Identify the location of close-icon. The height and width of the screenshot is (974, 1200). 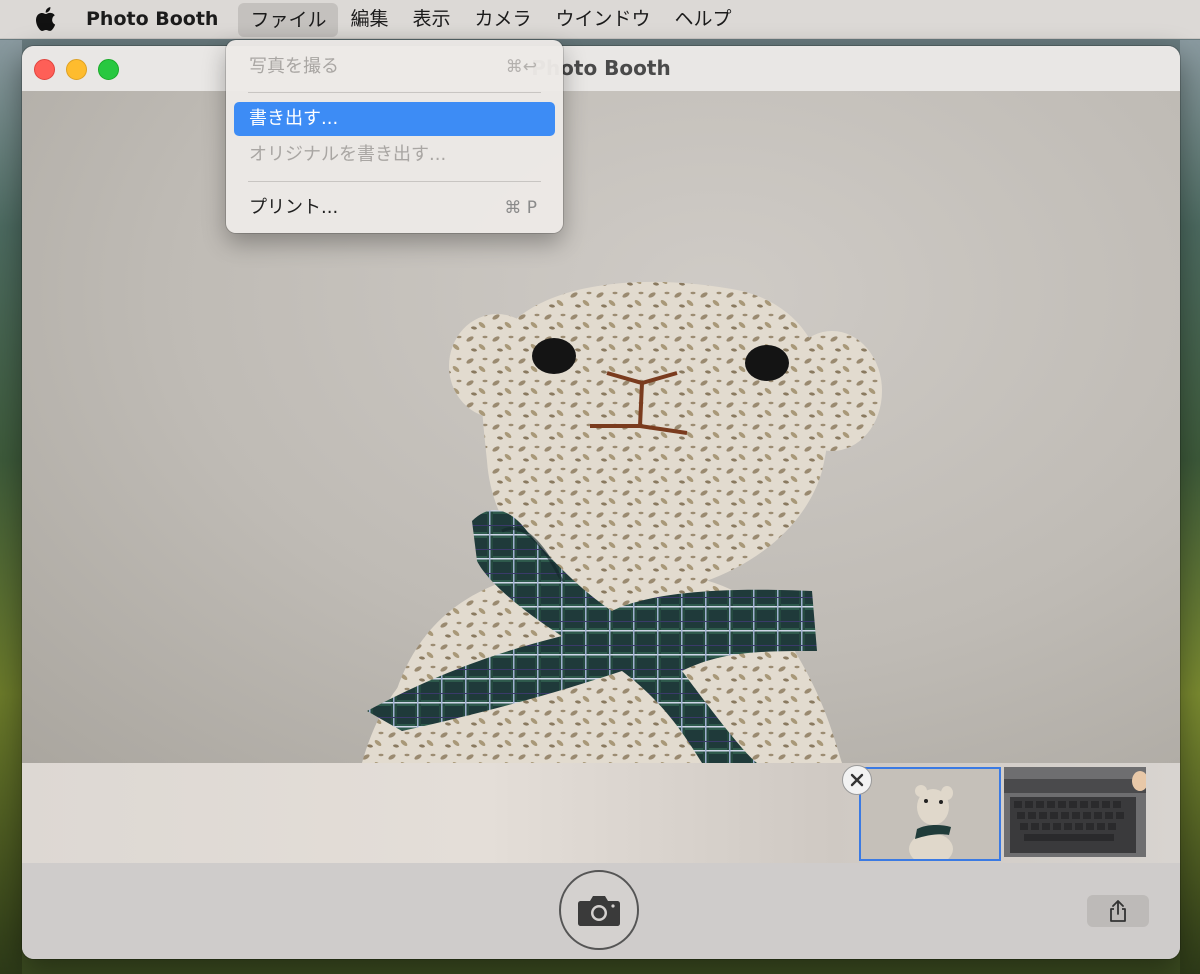
(857, 780).